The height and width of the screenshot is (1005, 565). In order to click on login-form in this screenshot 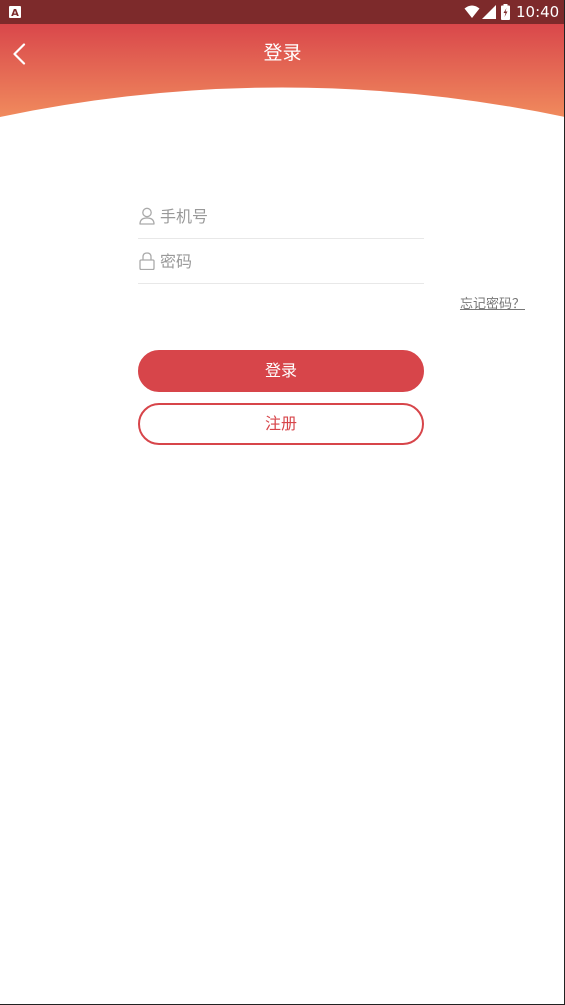, I will do `click(281, 239)`.